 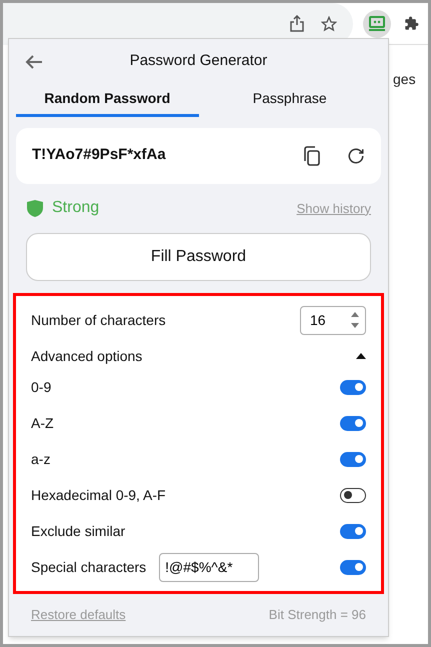 I want to click on strength-label: Strong, so click(x=76, y=208).